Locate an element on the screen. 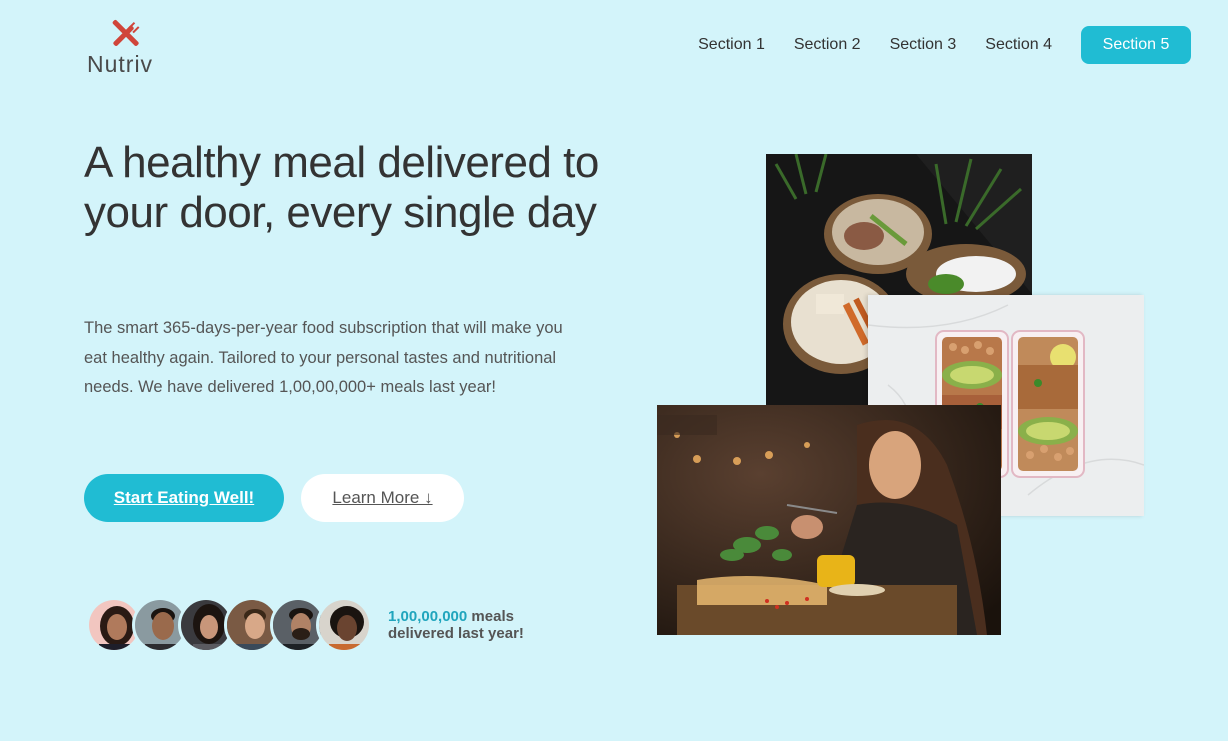 The height and width of the screenshot is (741, 1228). woman-eating-image is located at coordinates (829, 520).